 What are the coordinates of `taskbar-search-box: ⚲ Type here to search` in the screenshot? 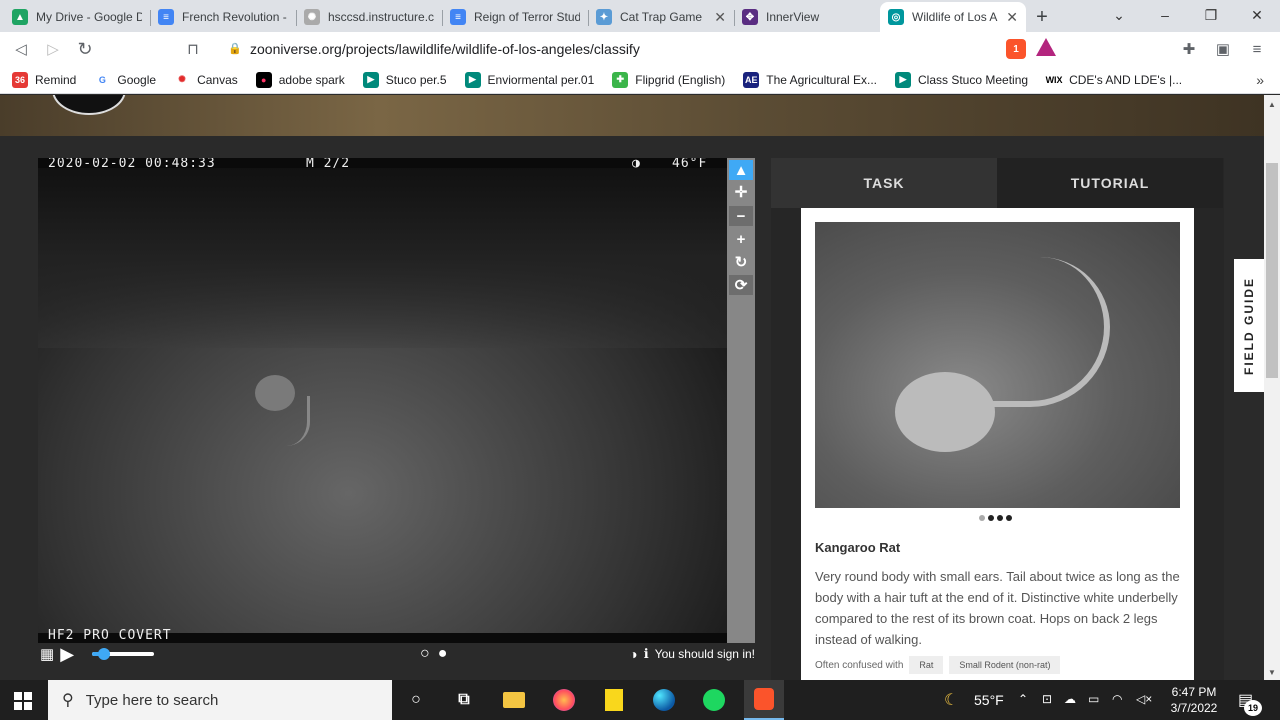 It's located at (220, 700).